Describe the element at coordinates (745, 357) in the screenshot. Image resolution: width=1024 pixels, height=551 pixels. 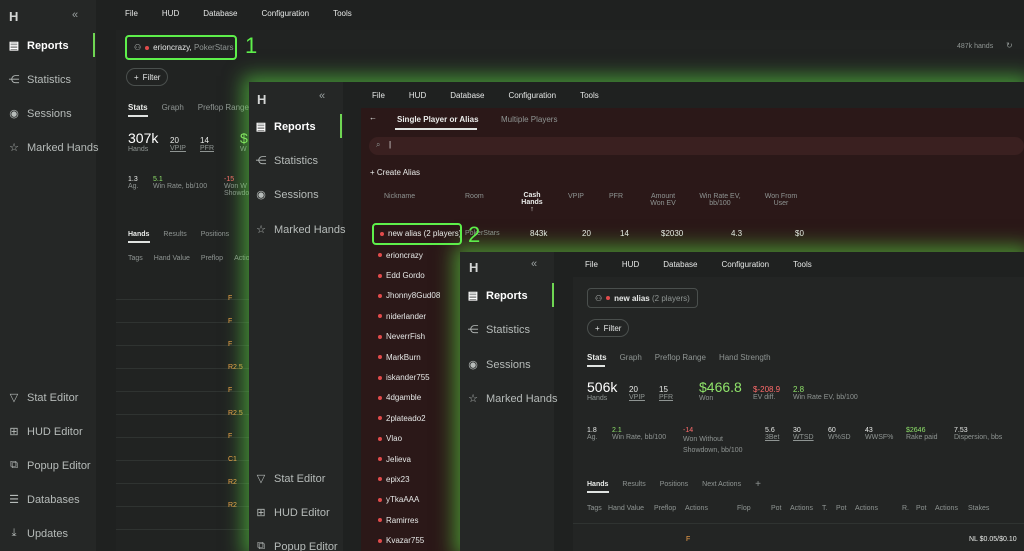
I see `tab-hand-strength: Hand Strength` at that location.